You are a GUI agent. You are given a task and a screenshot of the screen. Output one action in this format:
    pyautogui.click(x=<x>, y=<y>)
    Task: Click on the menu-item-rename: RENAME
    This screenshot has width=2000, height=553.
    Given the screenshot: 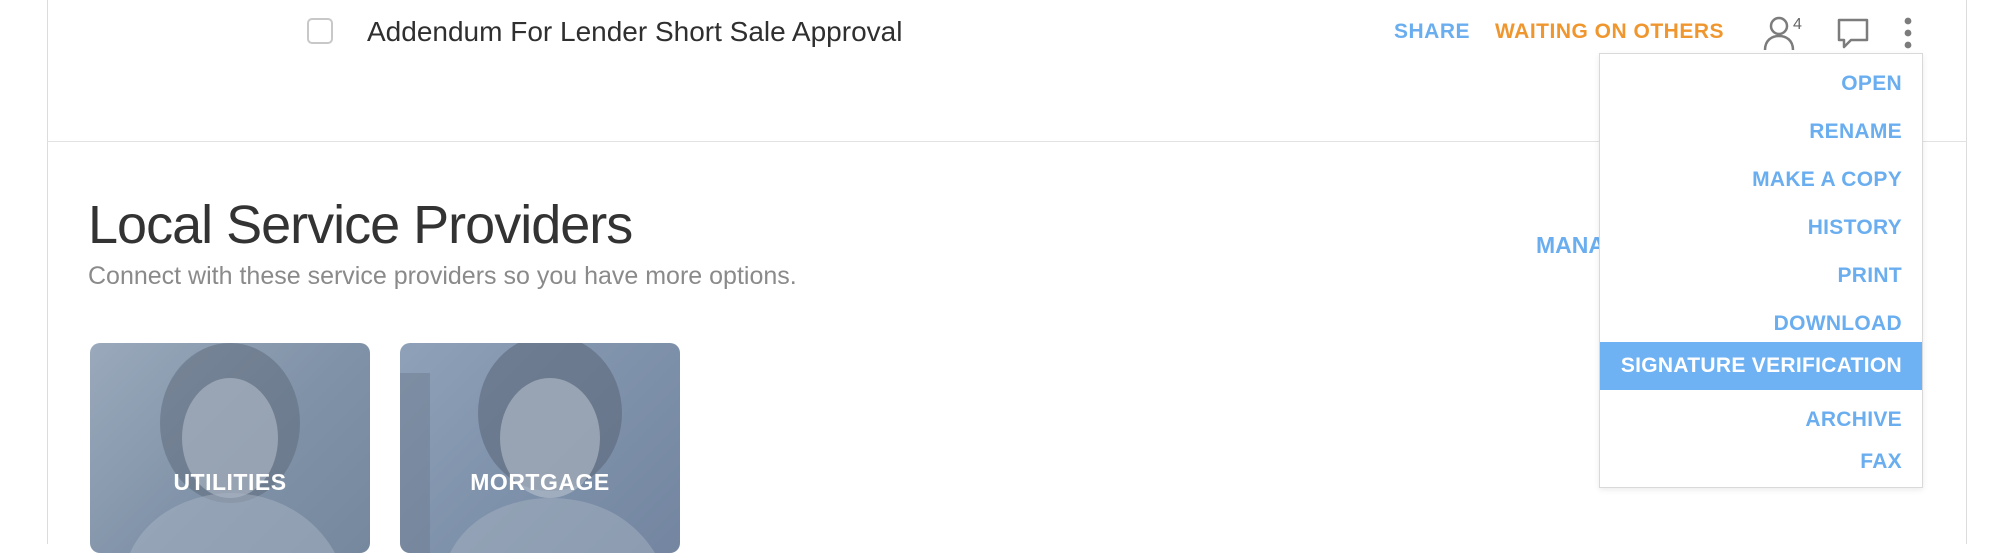 What is the action you would take?
    pyautogui.click(x=1761, y=132)
    